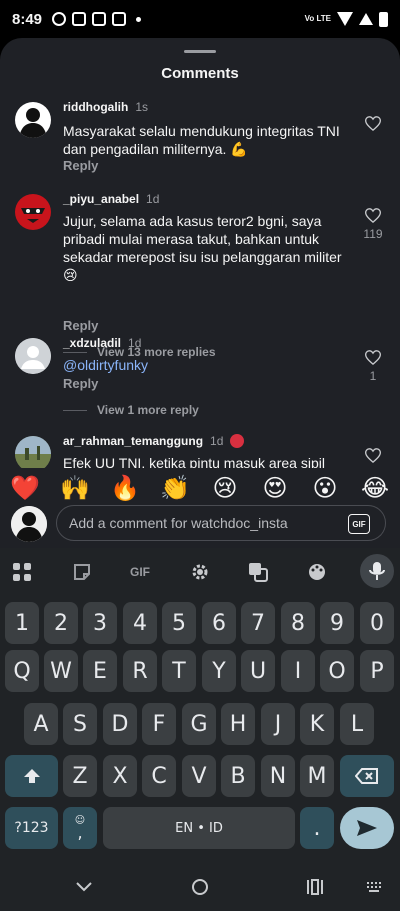  Describe the element at coordinates (298, 623) in the screenshot. I see `key-8: 8` at that location.